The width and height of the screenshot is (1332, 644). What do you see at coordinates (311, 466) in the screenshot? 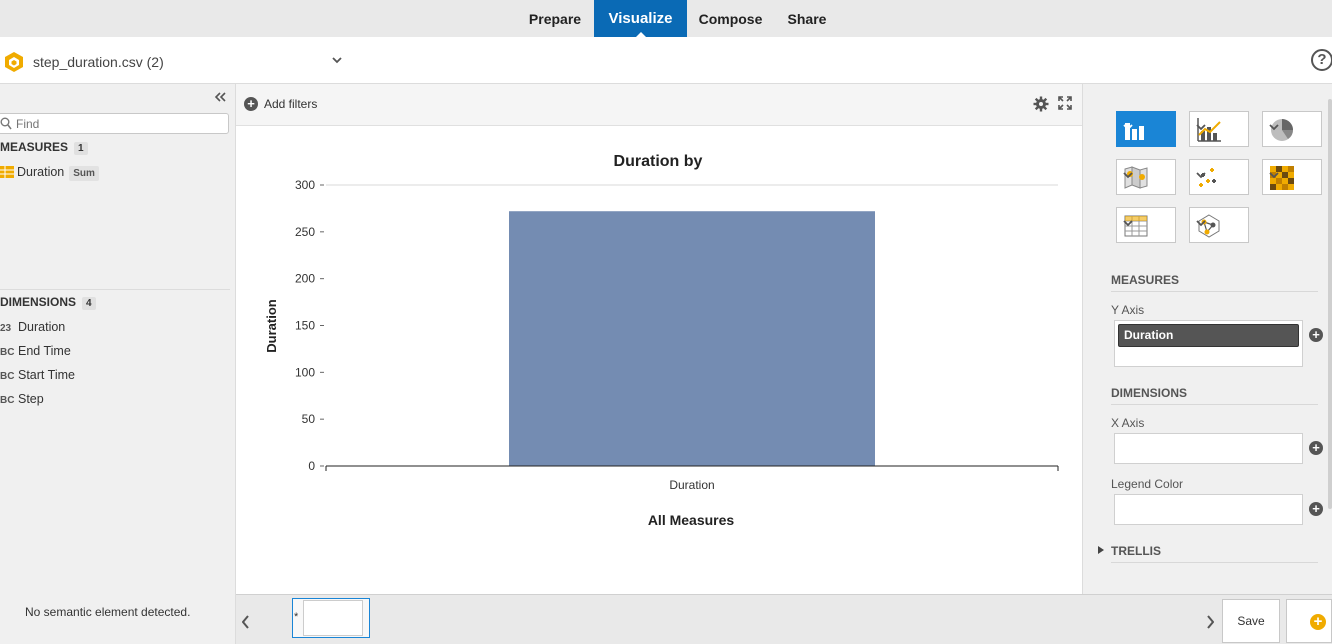
I see `y-tick-label: 0` at bounding box center [311, 466].